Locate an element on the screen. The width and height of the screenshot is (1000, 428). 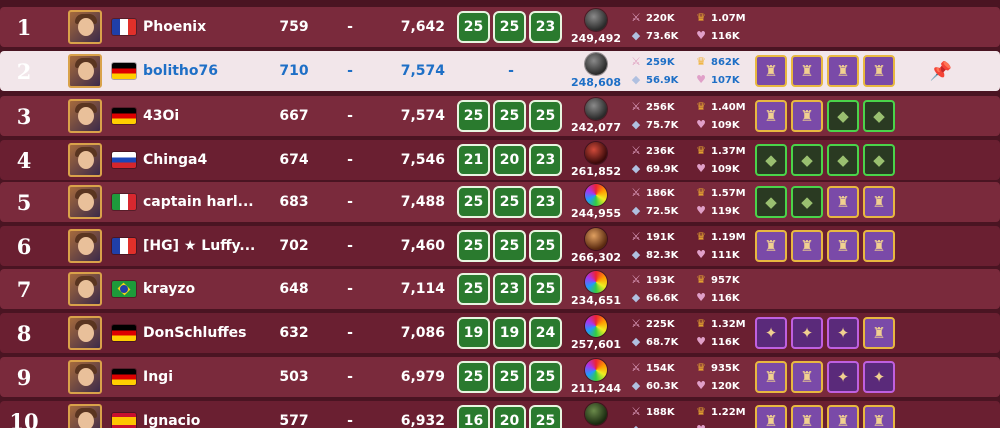
rank-number: 3 is located at coordinates (24, 116).